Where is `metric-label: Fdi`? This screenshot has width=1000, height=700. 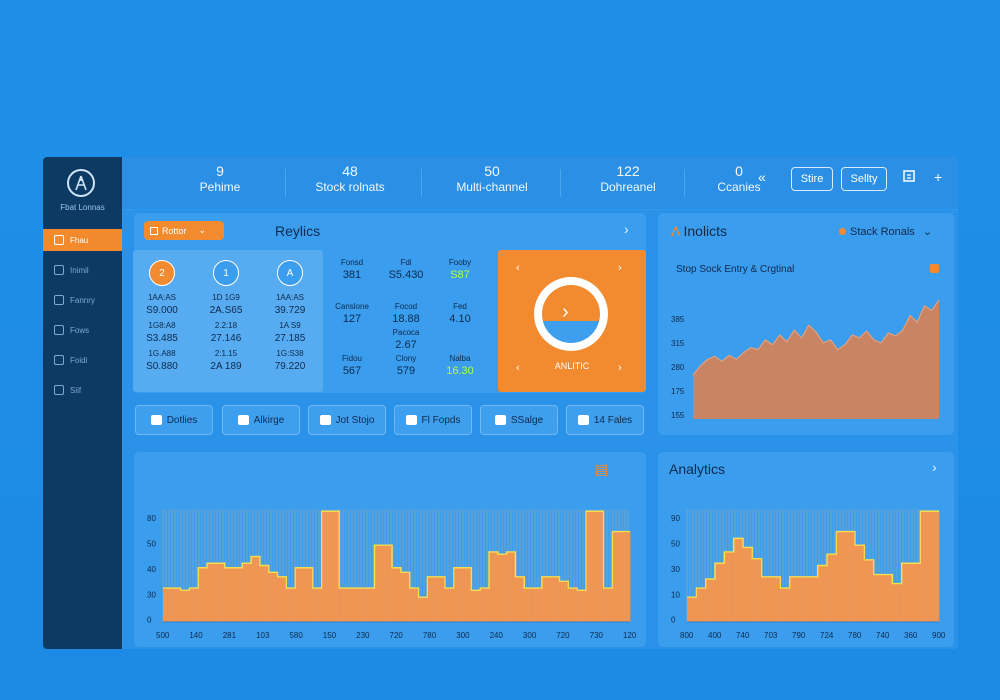 metric-label: Fdi is located at coordinates (406, 262).